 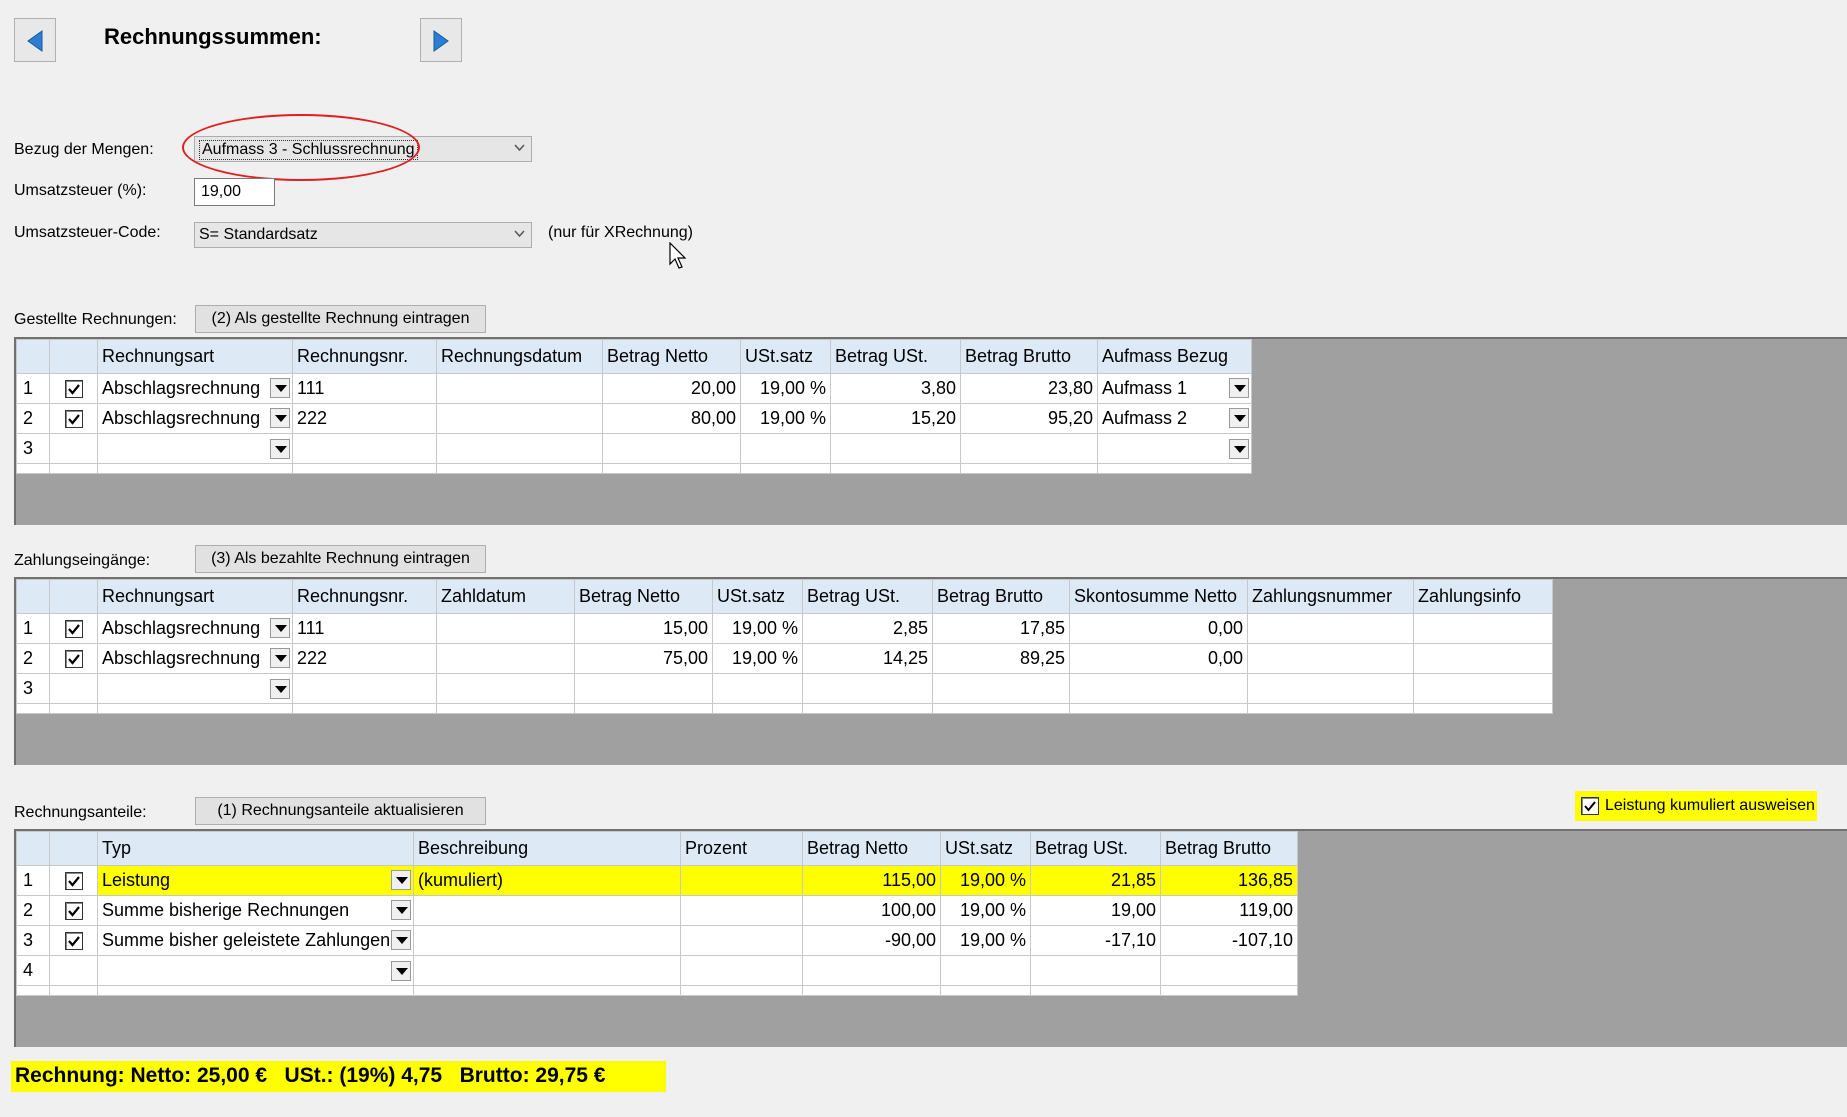 What do you see at coordinates (255, 880) in the screenshot?
I see `cell-typ: Leistung` at bounding box center [255, 880].